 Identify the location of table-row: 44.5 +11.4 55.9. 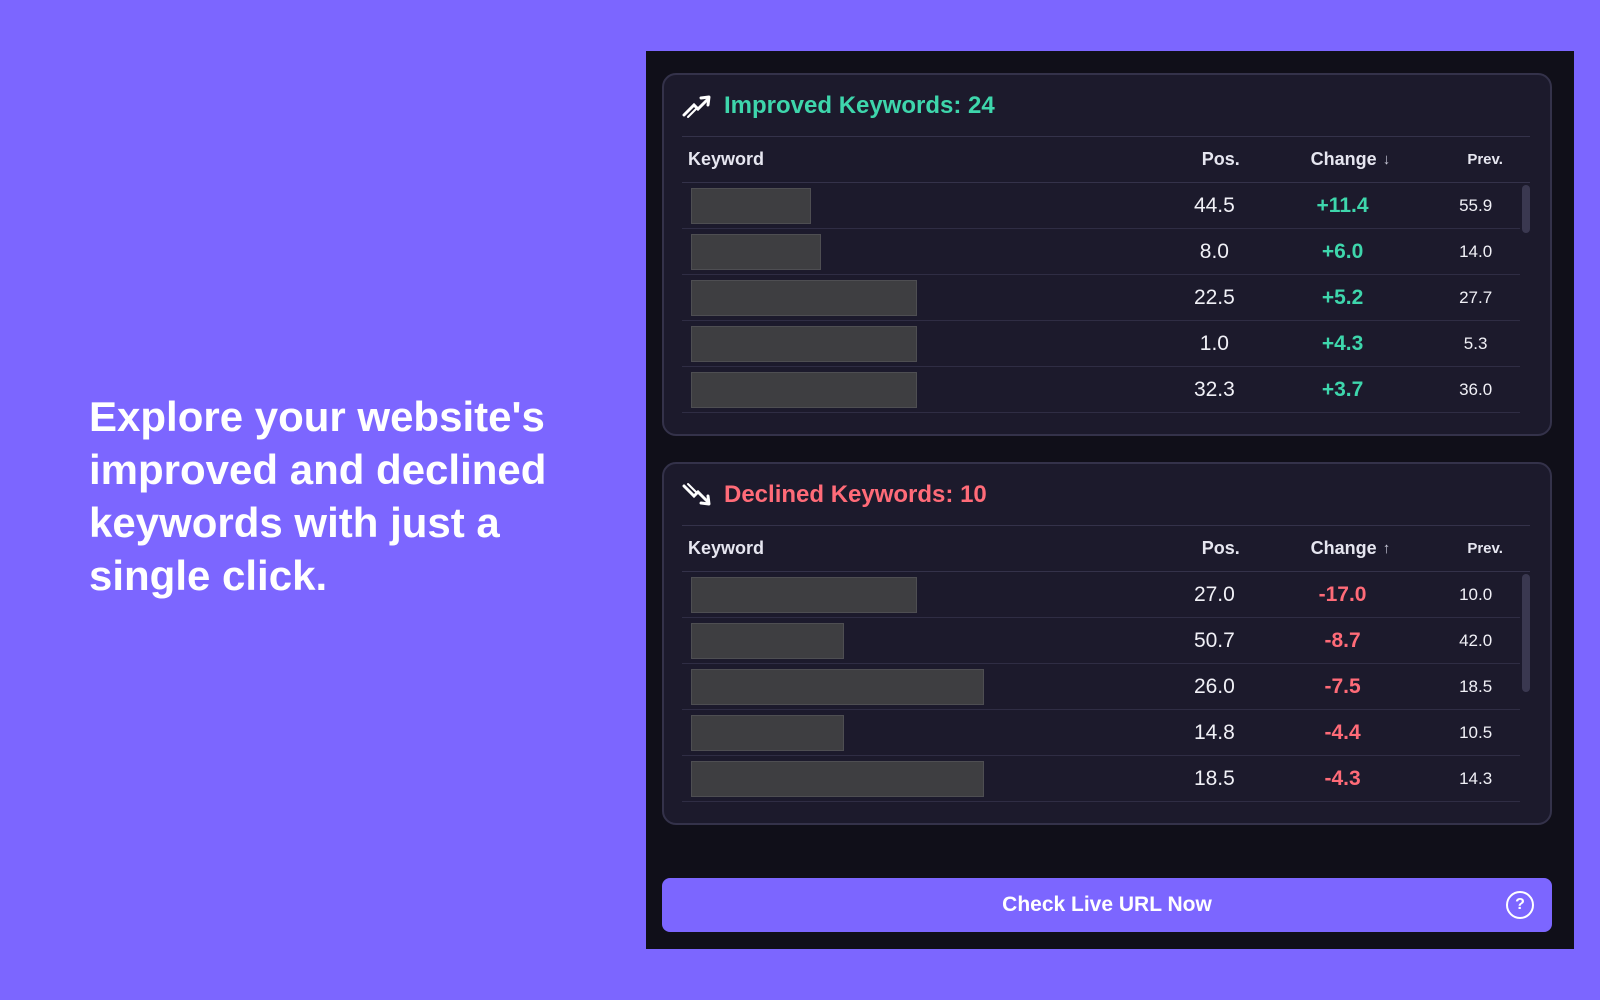
(1101, 206).